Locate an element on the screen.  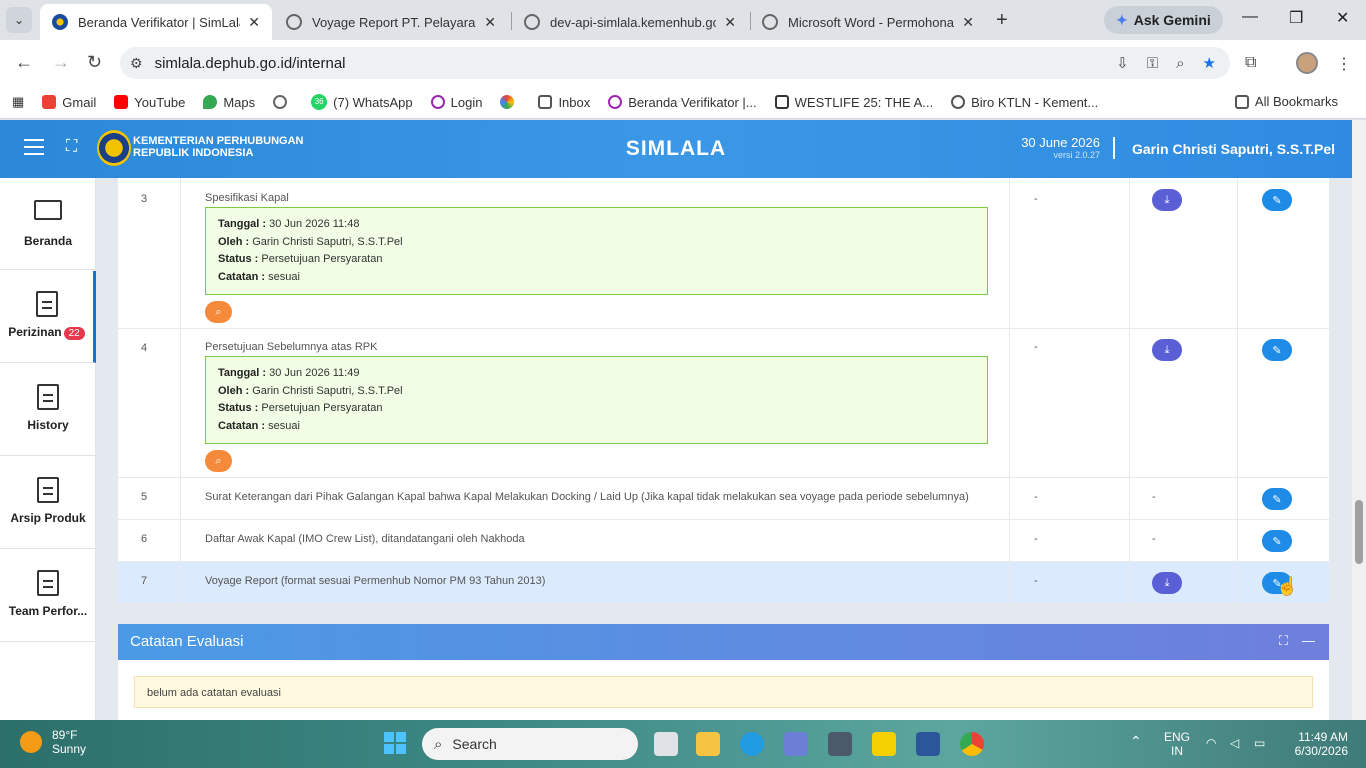
clock: 11:49 AM 6/30/2026 is located at coordinates (1317, 744).